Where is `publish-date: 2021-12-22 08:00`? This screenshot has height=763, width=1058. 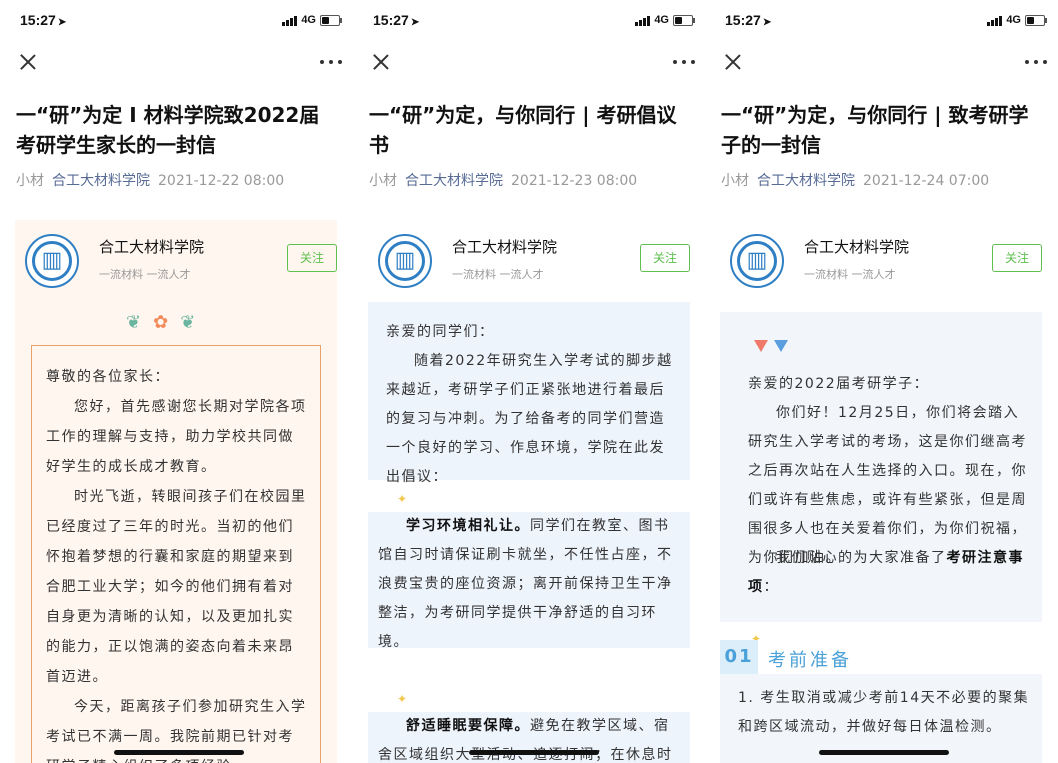 publish-date: 2021-12-22 08:00 is located at coordinates (221, 181).